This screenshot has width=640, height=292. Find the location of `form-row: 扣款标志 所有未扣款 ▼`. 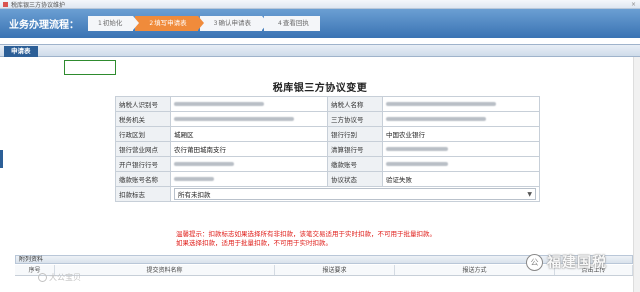

form-row: 扣款标志 所有未扣款 ▼ is located at coordinates (327, 194).